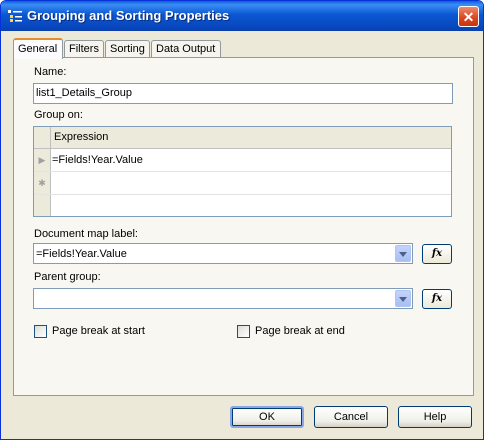  Describe the element at coordinates (242, 160) in the screenshot. I see `grid-row: ▶ =Fields!Year.Value` at that location.